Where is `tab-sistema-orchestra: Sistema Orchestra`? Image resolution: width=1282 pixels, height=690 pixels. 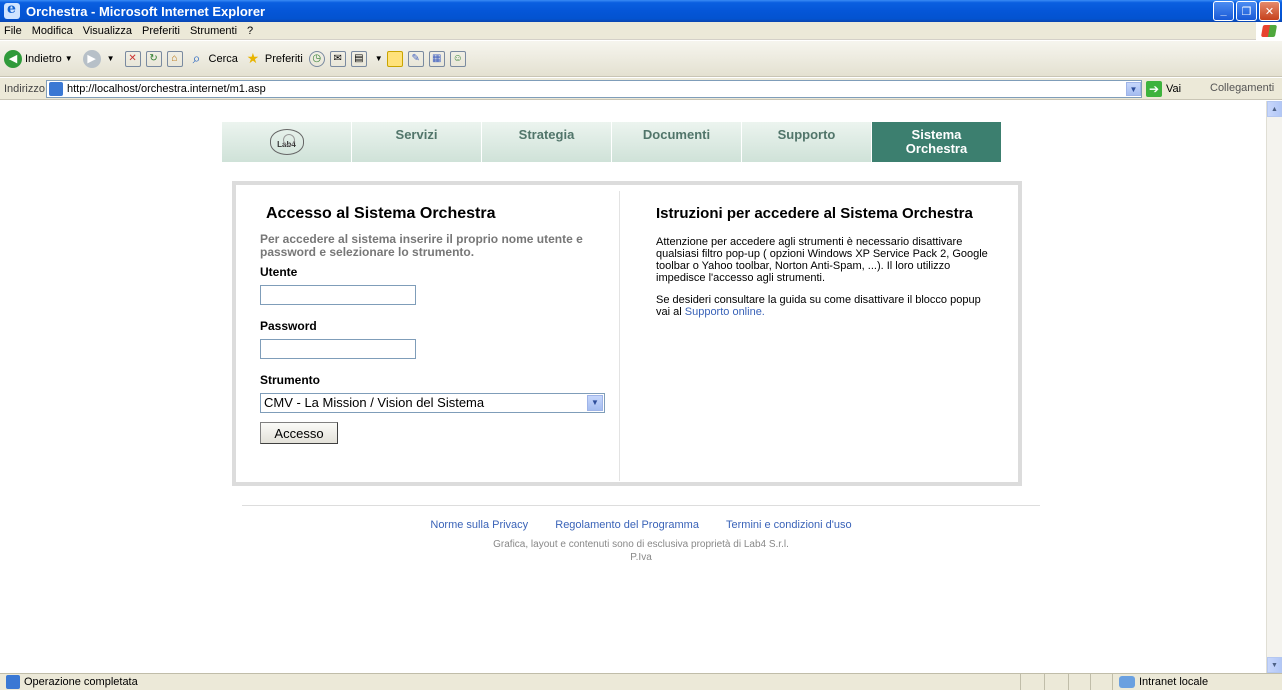 tab-sistema-orchestra: Sistema Orchestra is located at coordinates (937, 142).